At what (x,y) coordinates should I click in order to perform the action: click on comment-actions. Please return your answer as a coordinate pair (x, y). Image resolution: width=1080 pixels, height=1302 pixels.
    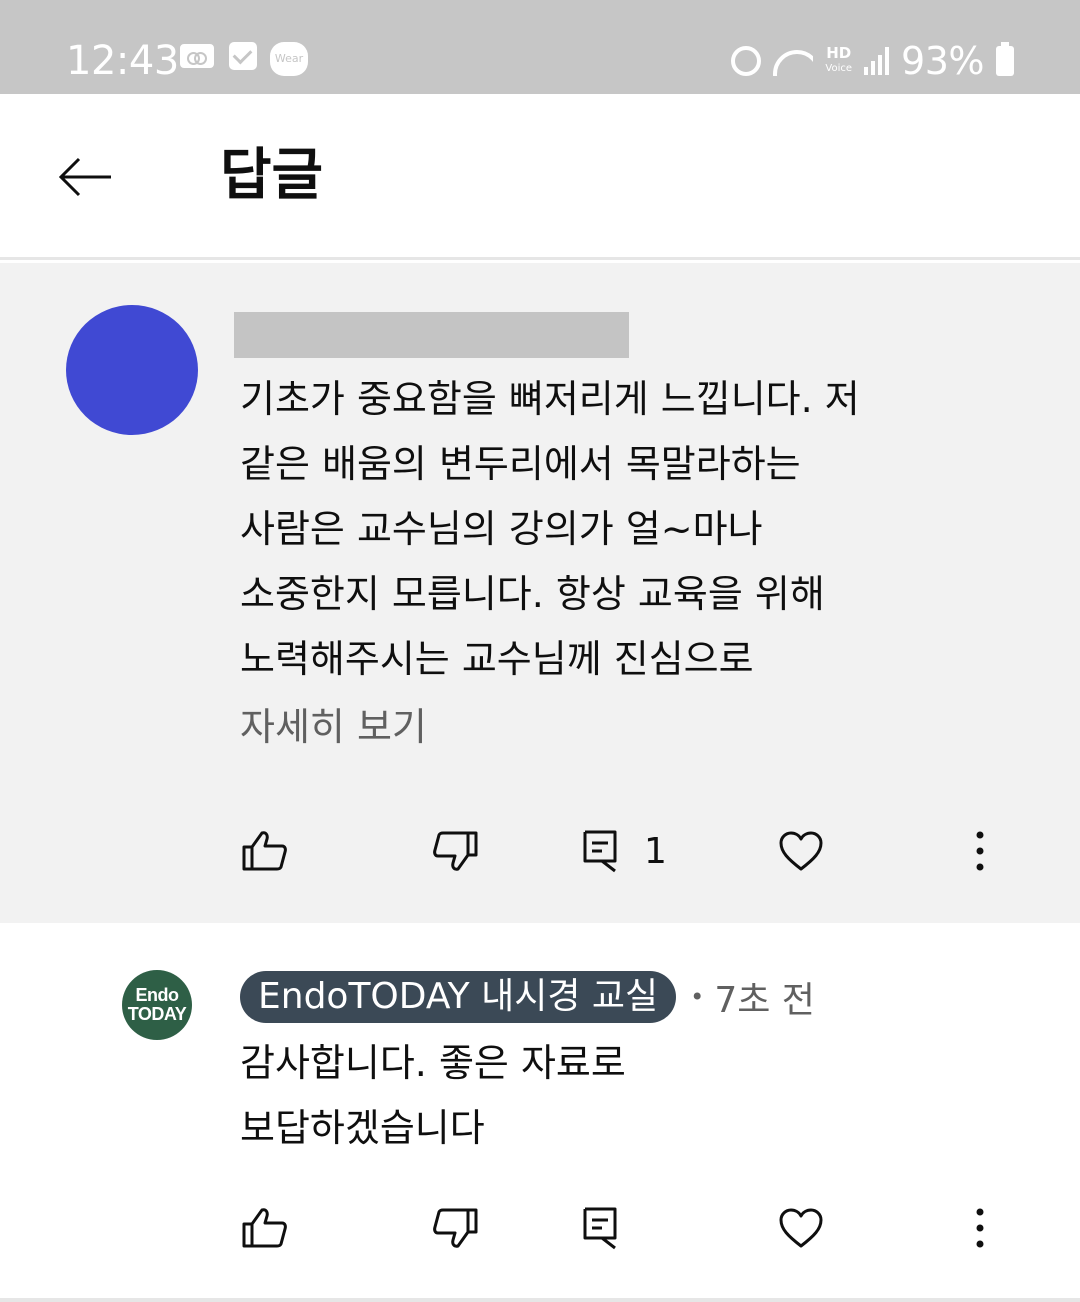
    Looking at the image, I should click on (540, 1228).